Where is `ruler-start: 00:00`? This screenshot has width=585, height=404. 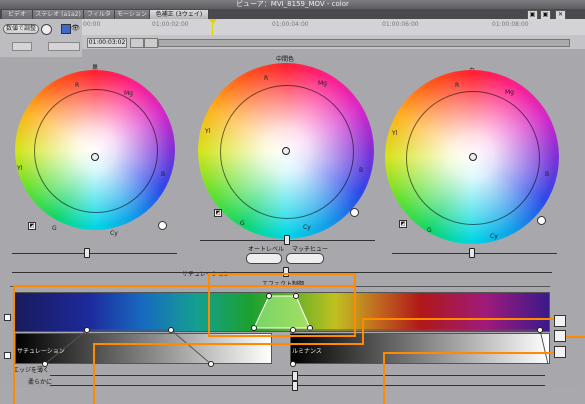
ruler-start: 00:00 is located at coordinates (92, 24).